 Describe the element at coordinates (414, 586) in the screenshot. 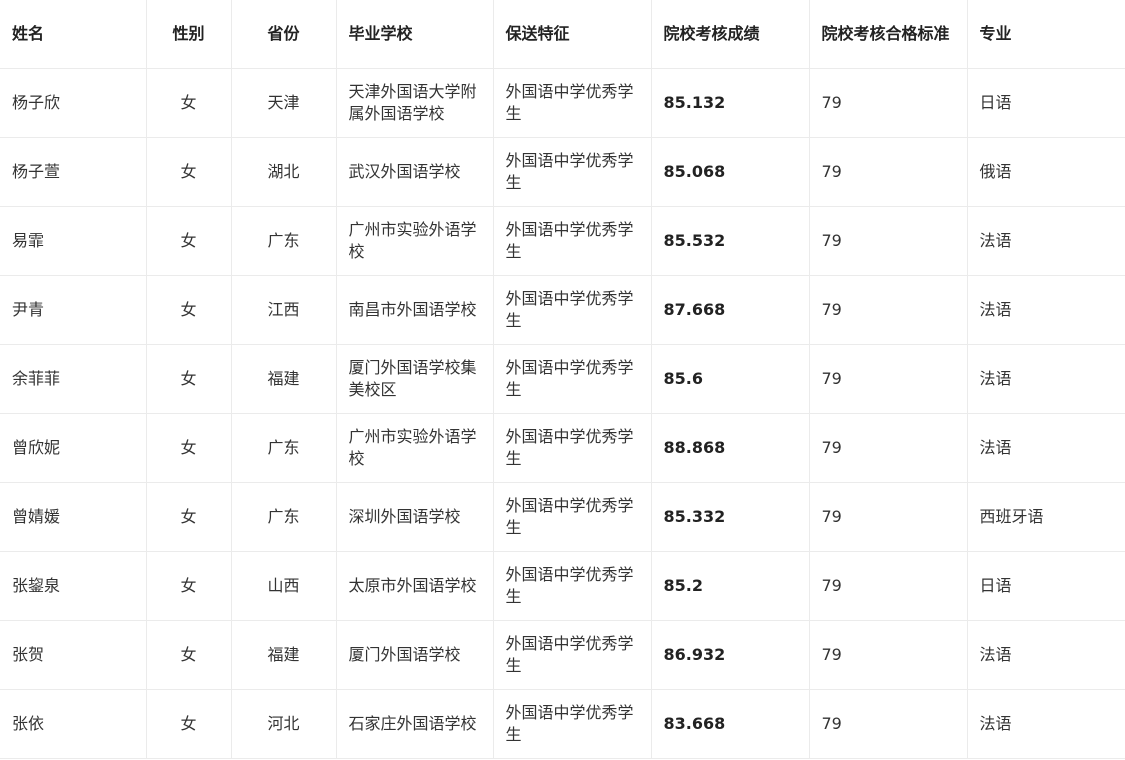

I see `cell-school: 太原市外国语学校` at that location.